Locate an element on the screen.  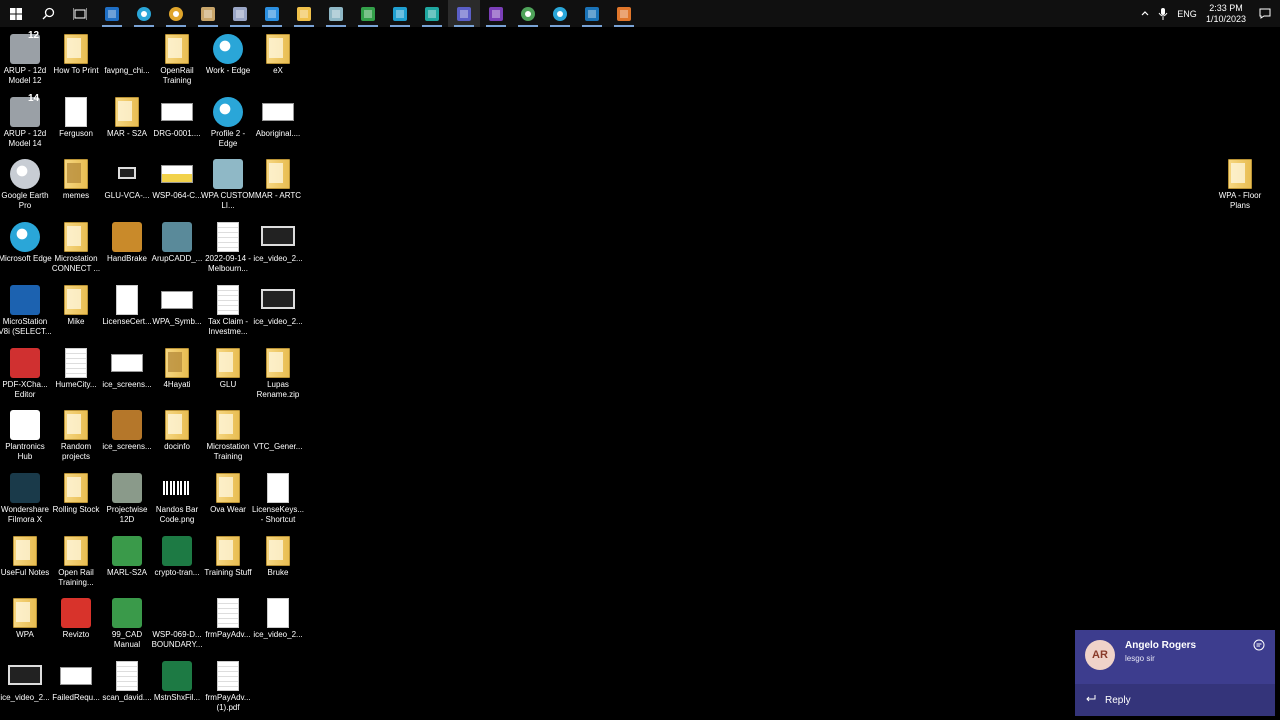
desktop-icon: 99_CAD Manual is located at coordinates (127, 624).